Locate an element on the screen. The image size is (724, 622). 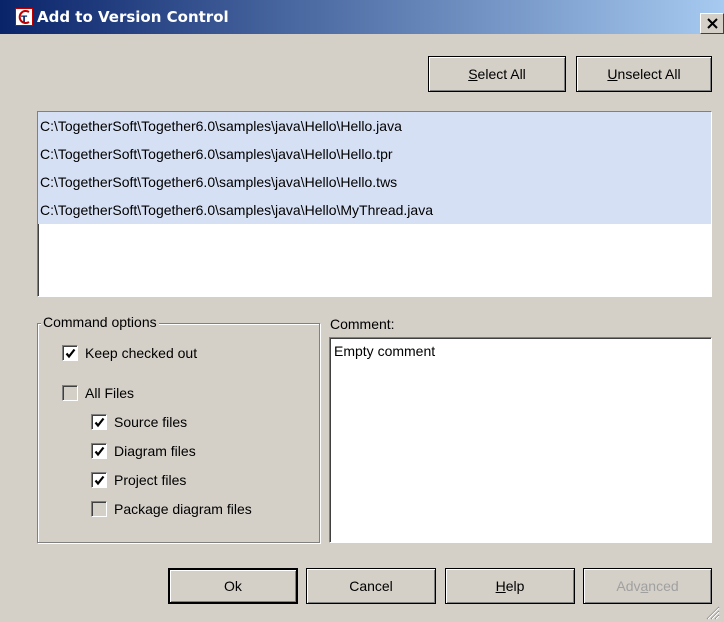
unselect-all-button: Unselect All is located at coordinates (644, 74).